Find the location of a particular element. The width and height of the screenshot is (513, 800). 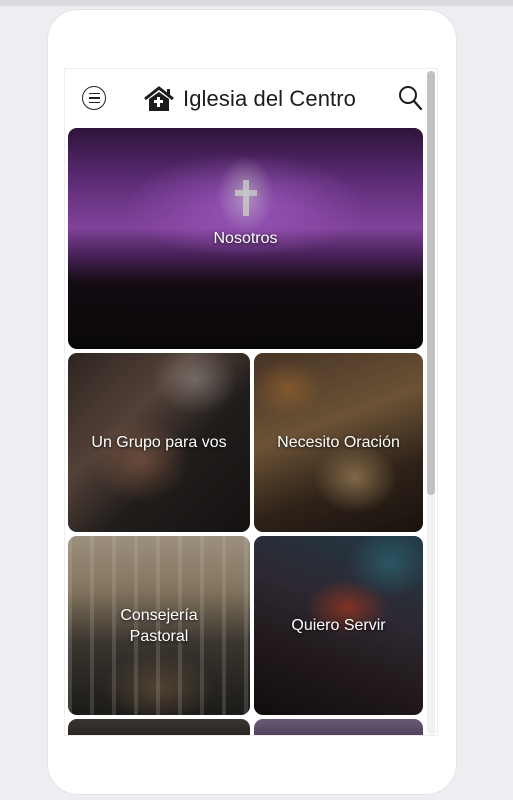

app-header: Iglesia del Centro is located at coordinates (245, 98).